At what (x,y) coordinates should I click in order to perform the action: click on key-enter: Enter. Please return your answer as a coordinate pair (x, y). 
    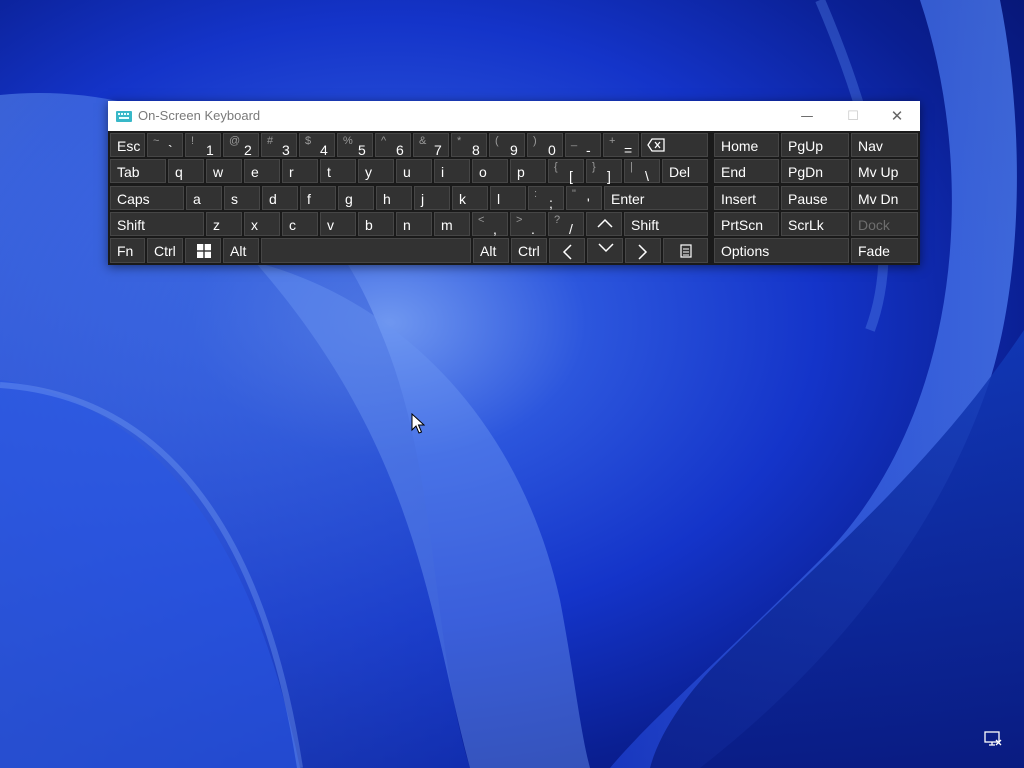
    Looking at the image, I should click on (656, 198).